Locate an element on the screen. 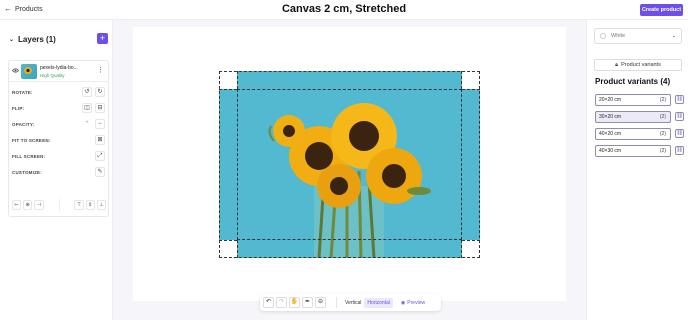 This screenshot has height=320, width=688. align-center-vertical-icon: ⇕ is located at coordinates (90, 204).